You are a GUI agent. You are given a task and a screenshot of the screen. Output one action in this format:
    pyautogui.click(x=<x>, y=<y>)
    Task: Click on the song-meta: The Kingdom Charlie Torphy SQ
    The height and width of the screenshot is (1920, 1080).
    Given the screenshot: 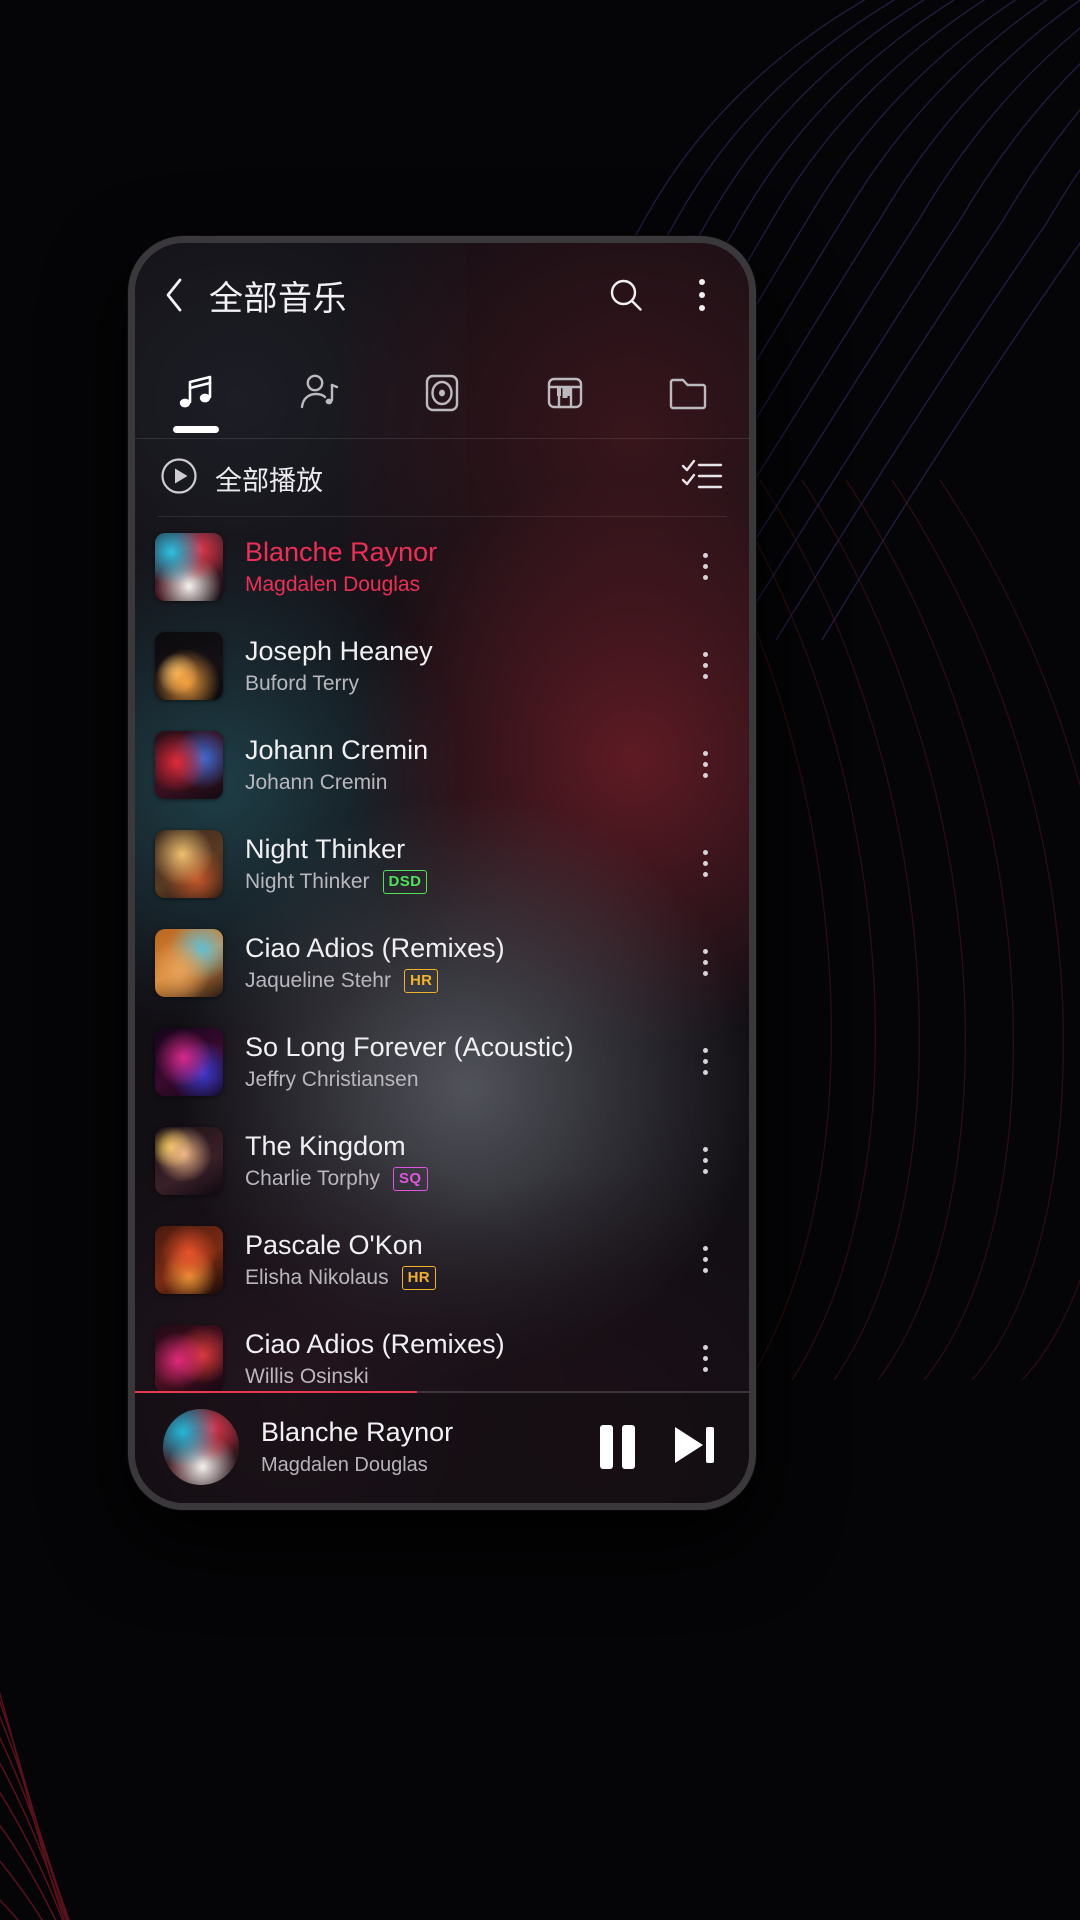 What is the action you would take?
    pyautogui.click(x=464, y=1161)
    